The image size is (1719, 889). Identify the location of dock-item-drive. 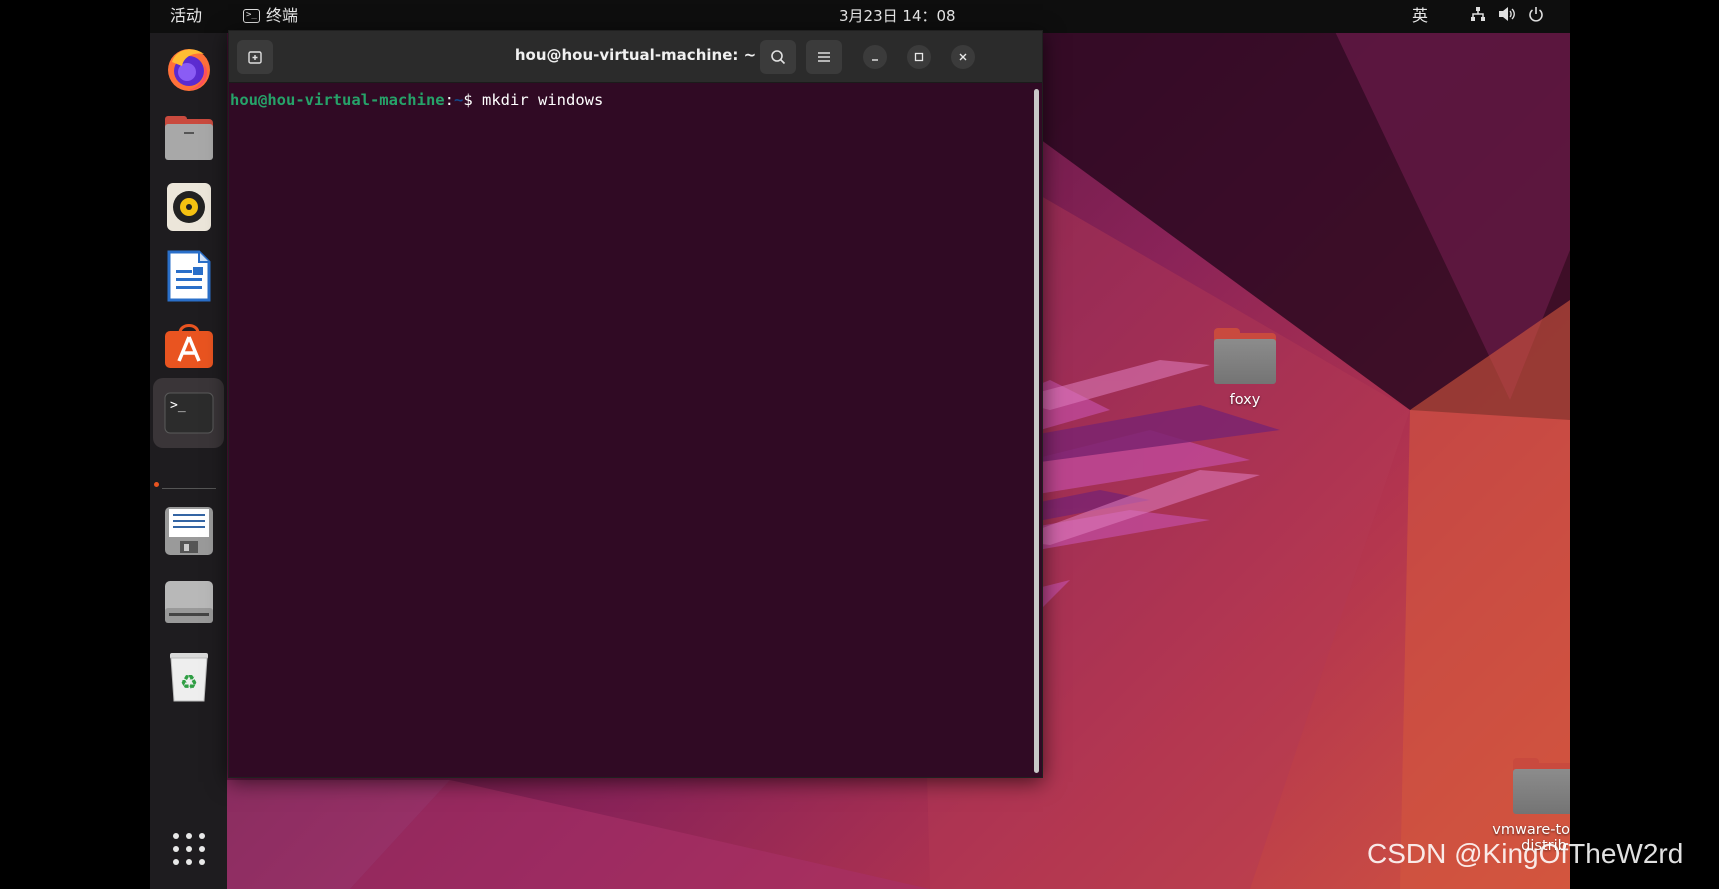
(189, 602).